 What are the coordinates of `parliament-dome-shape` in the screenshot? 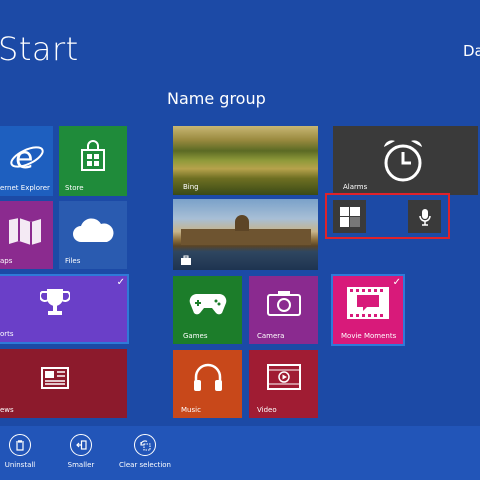 It's located at (242, 223).